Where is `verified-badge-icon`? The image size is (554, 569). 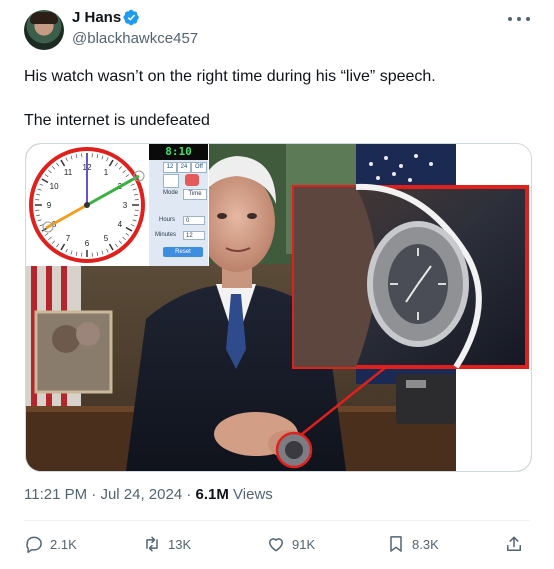 verified-badge-icon is located at coordinates (131, 17).